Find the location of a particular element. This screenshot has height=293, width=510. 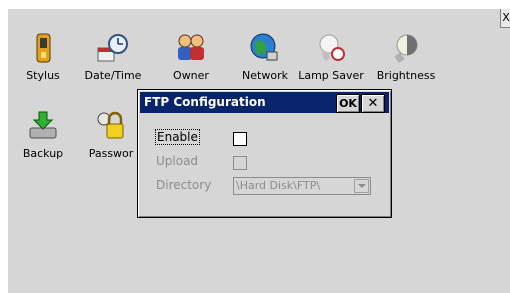

password-icon is located at coordinates (110, 125).